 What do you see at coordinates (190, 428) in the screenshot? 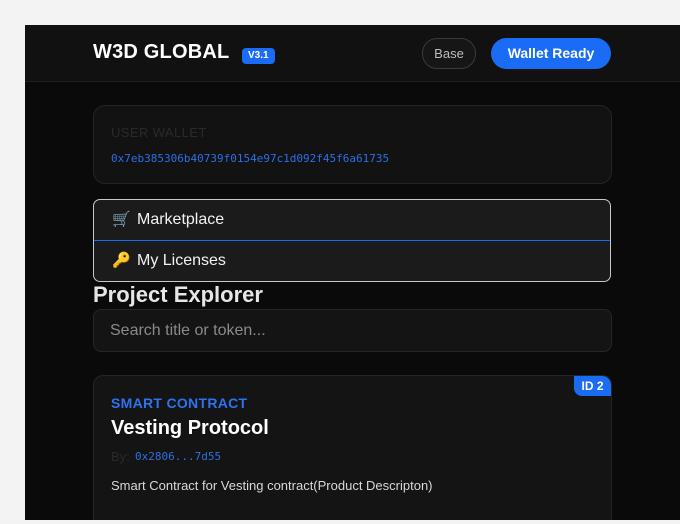
I see `project-title: Vesting Protocol` at bounding box center [190, 428].